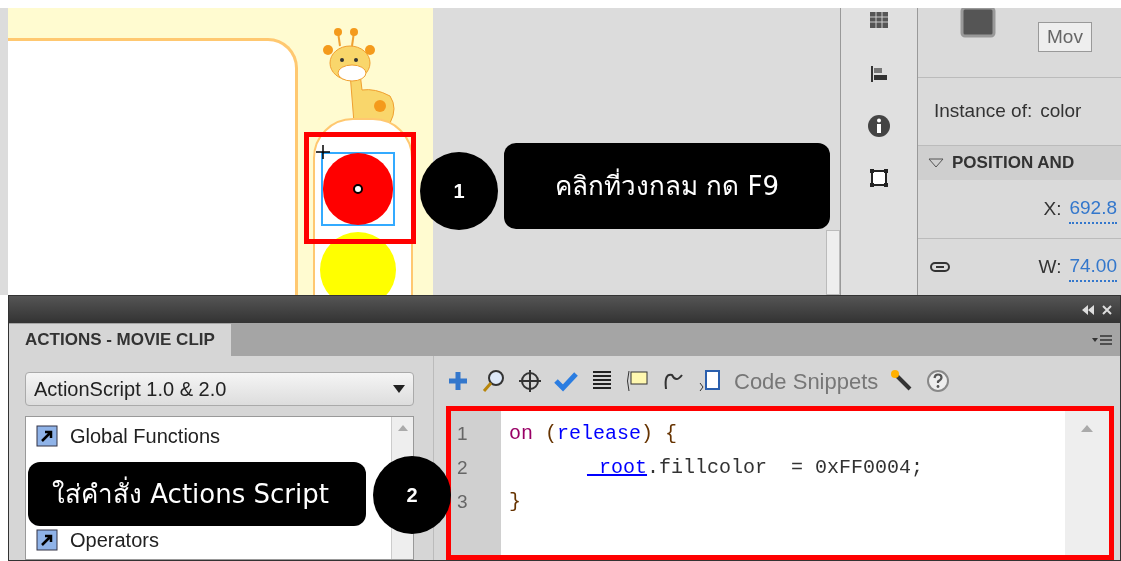  Describe the element at coordinates (638, 381) in the screenshot. I see `comment-icon` at that location.